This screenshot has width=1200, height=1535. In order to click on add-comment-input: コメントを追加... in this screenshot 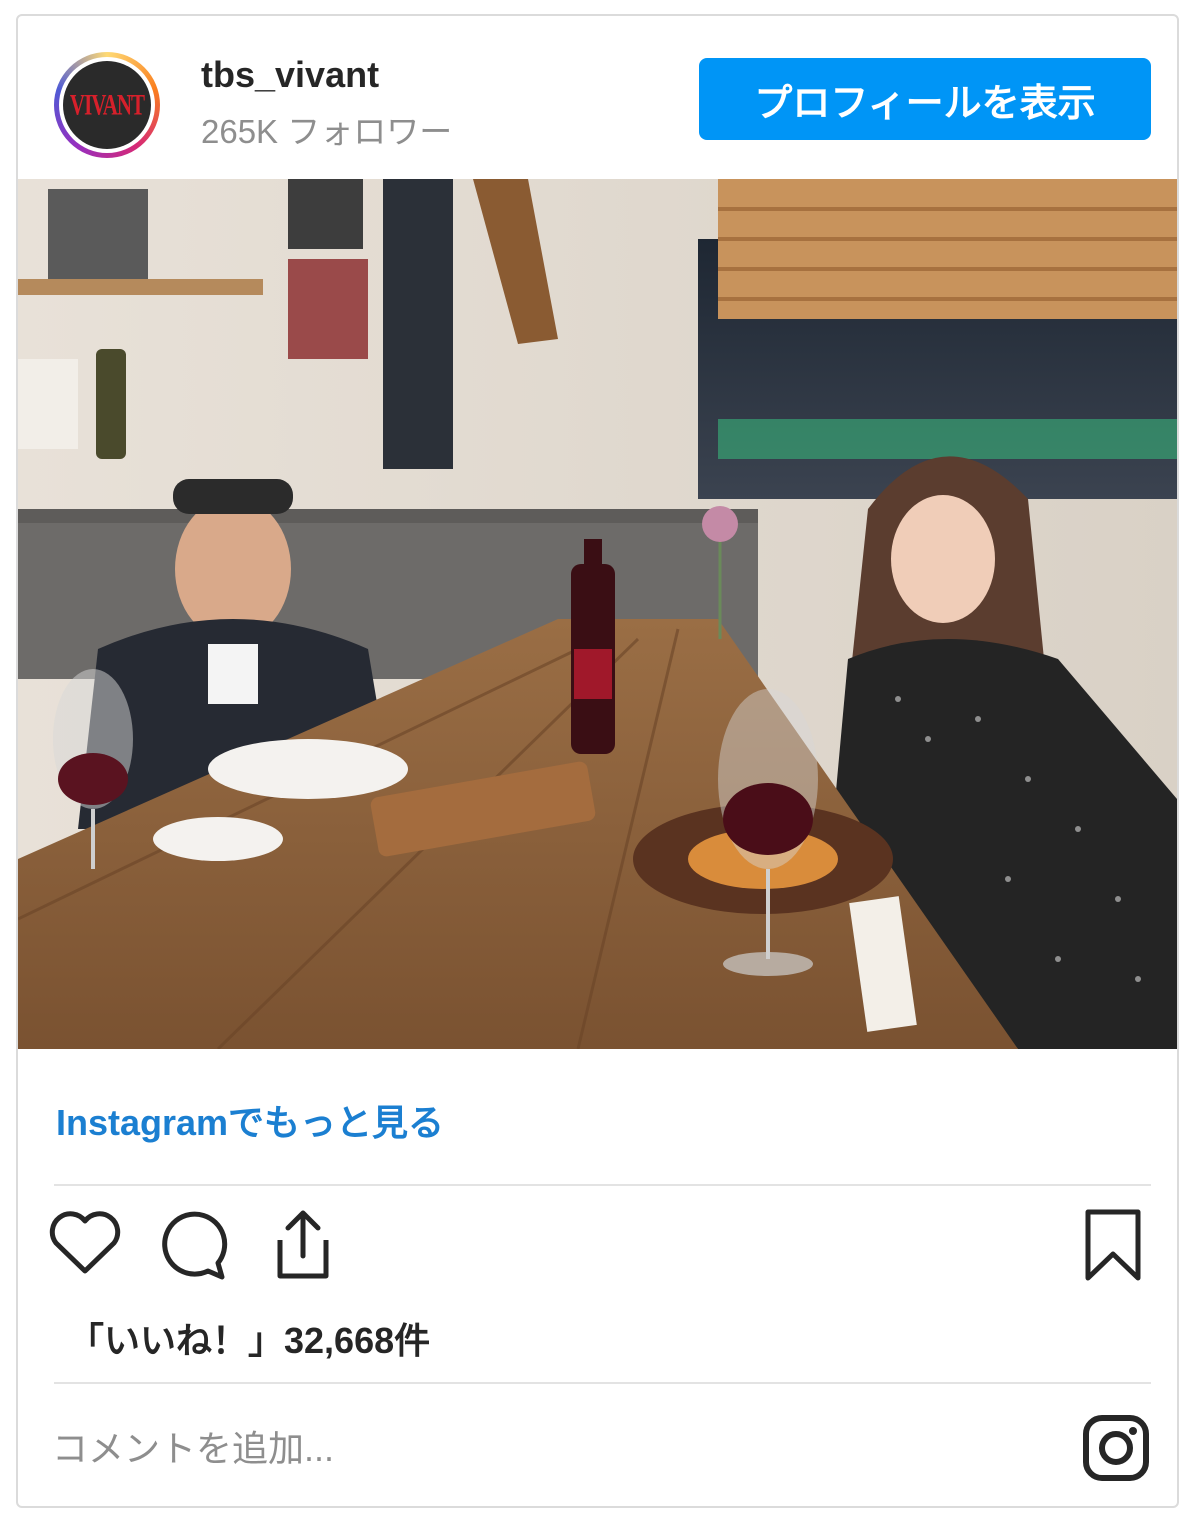, I will do `click(193, 1446)`.